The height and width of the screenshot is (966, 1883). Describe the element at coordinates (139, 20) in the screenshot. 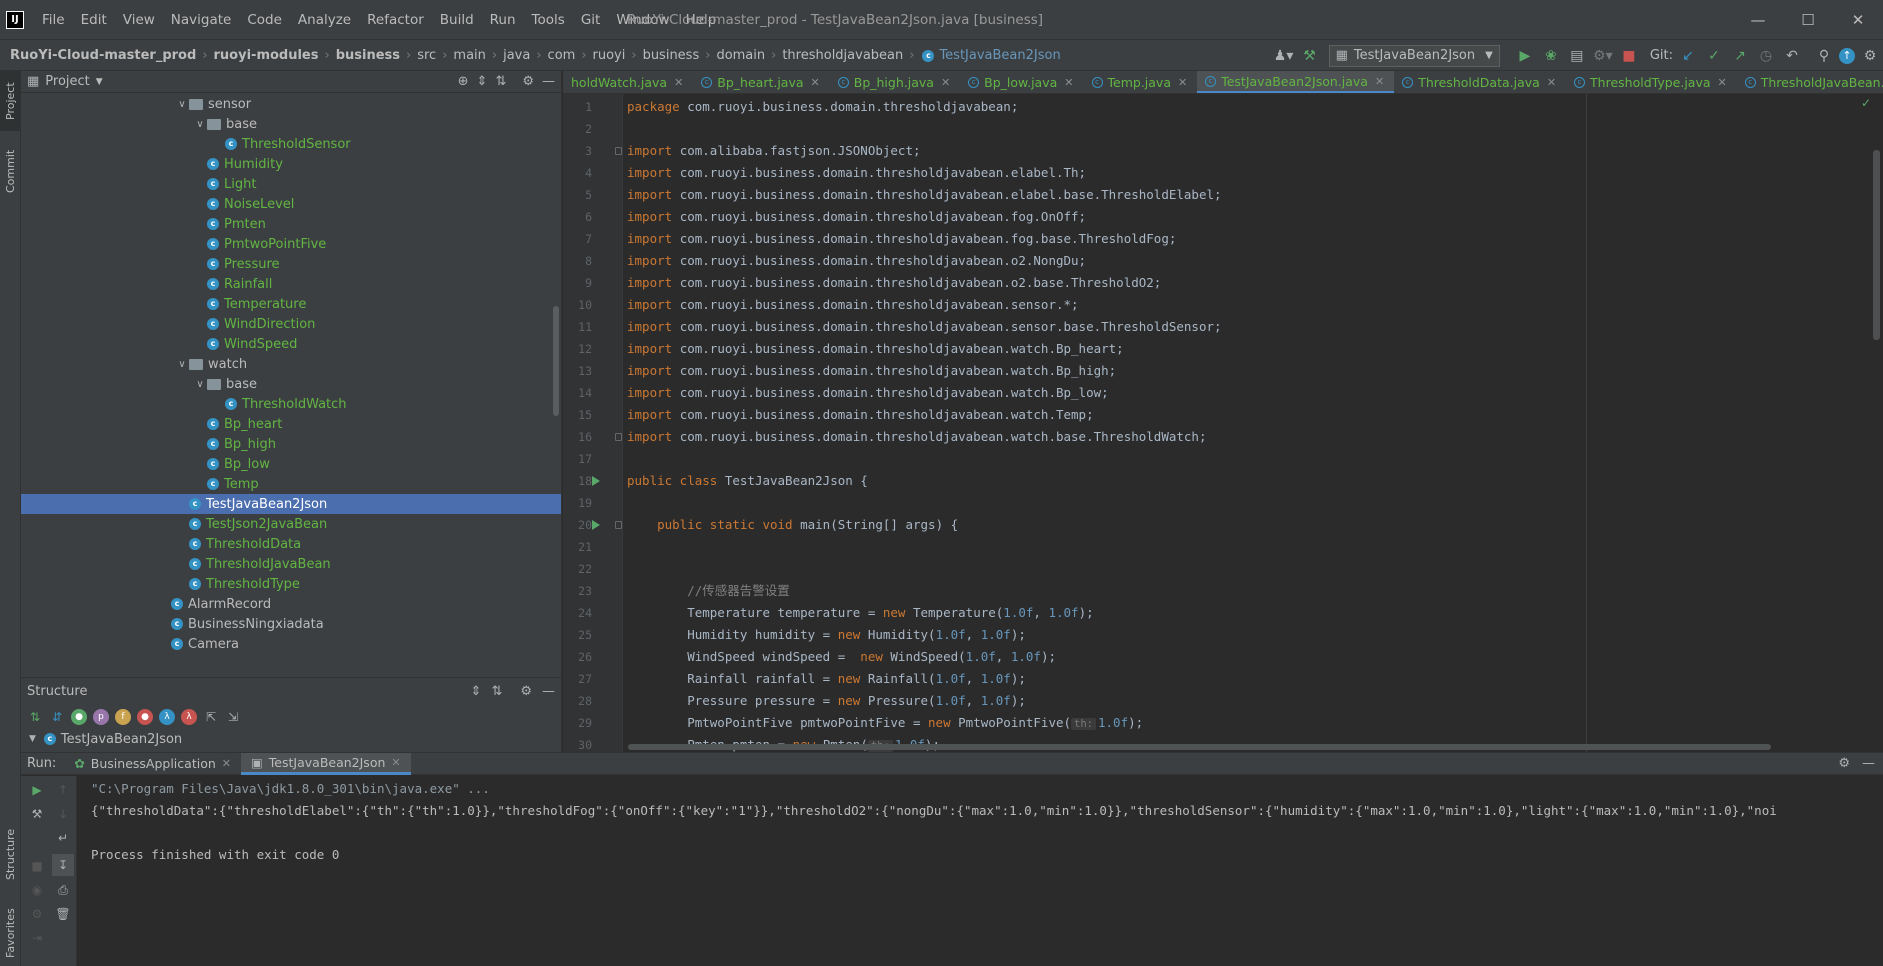

I see `menu-item-view: View` at that location.